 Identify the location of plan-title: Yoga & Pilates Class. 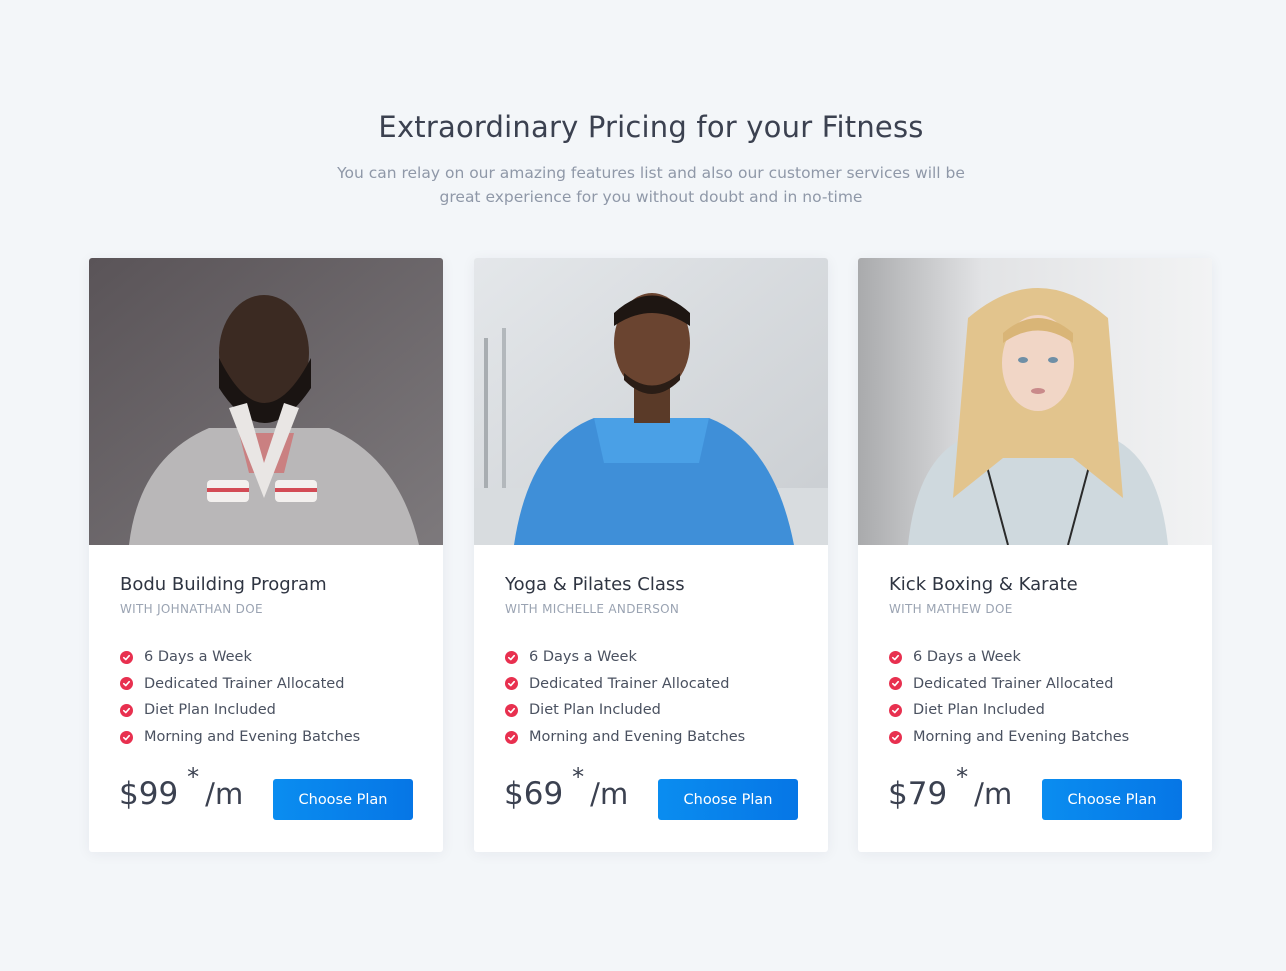
(595, 584).